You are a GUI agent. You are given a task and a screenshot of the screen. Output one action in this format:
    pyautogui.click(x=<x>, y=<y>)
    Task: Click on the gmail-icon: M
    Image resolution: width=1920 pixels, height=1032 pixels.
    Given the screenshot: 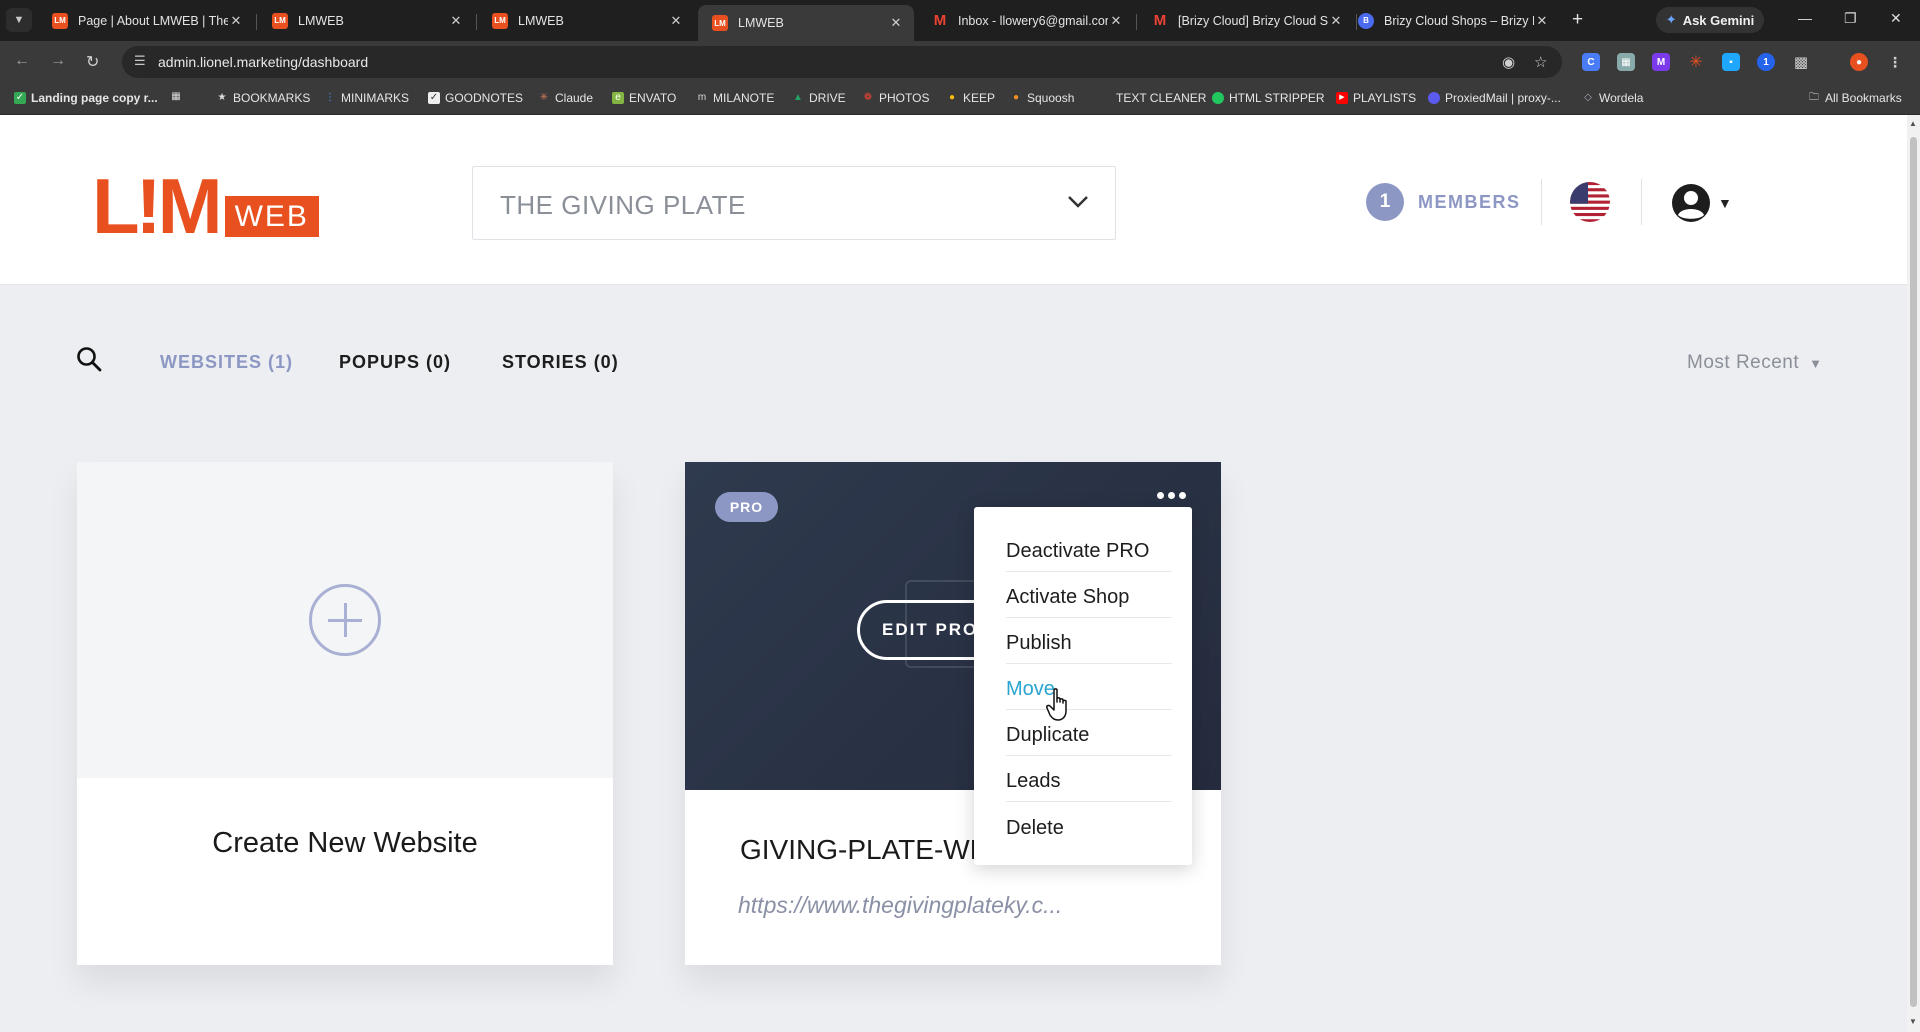 What is the action you would take?
    pyautogui.click(x=1160, y=20)
    